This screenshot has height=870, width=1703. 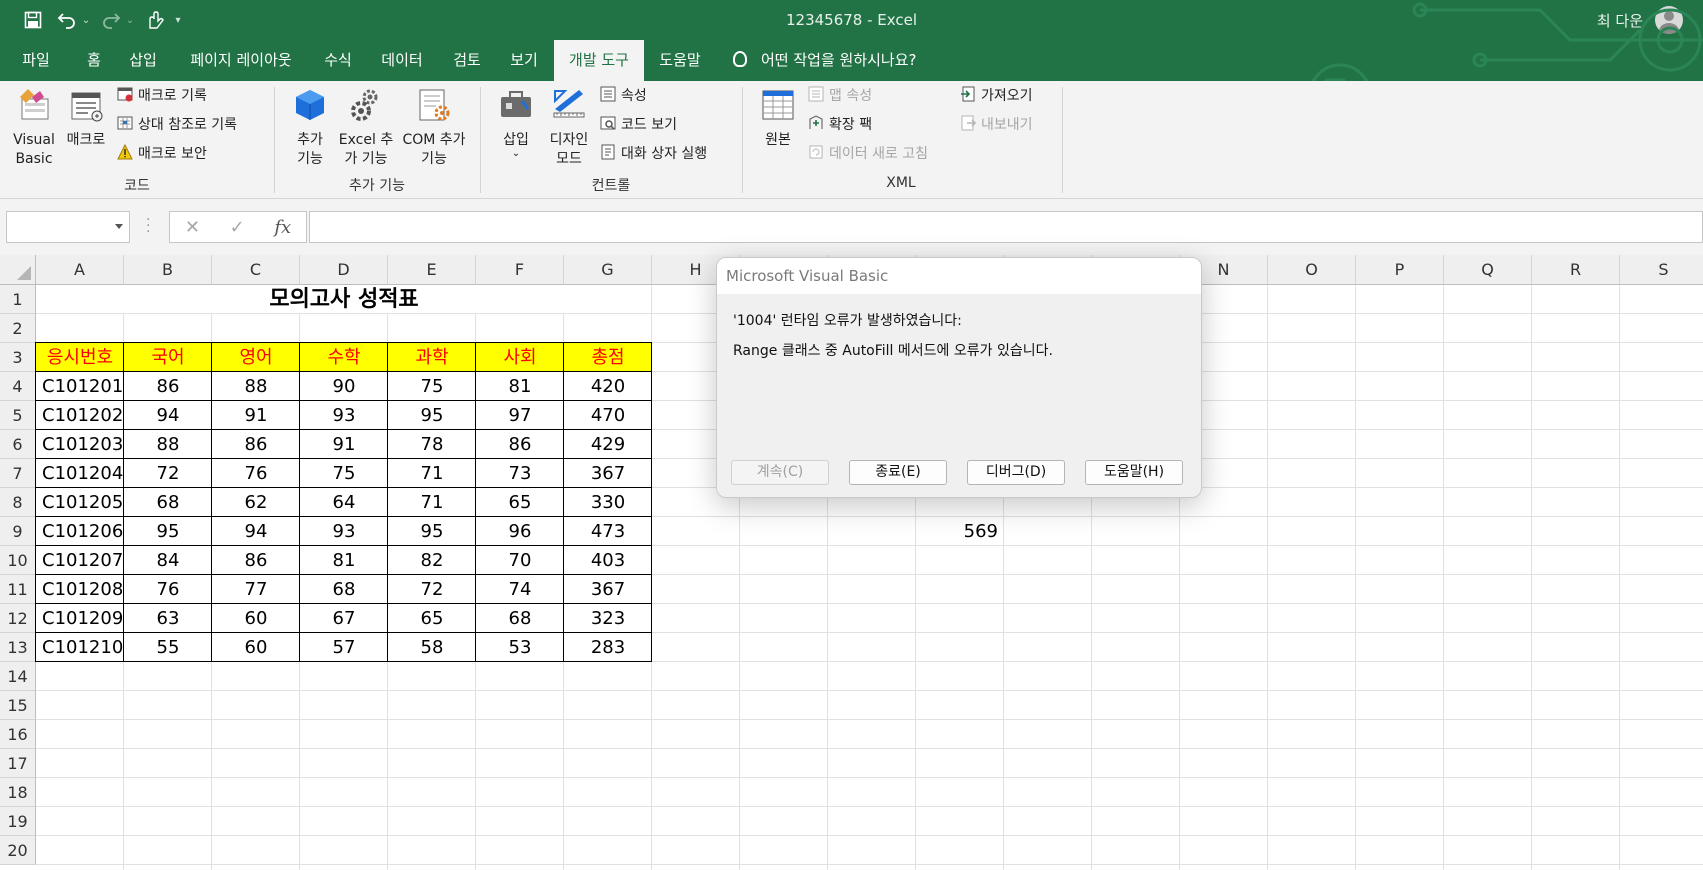 I want to click on export-button: 내보내기, so click(x=996, y=125).